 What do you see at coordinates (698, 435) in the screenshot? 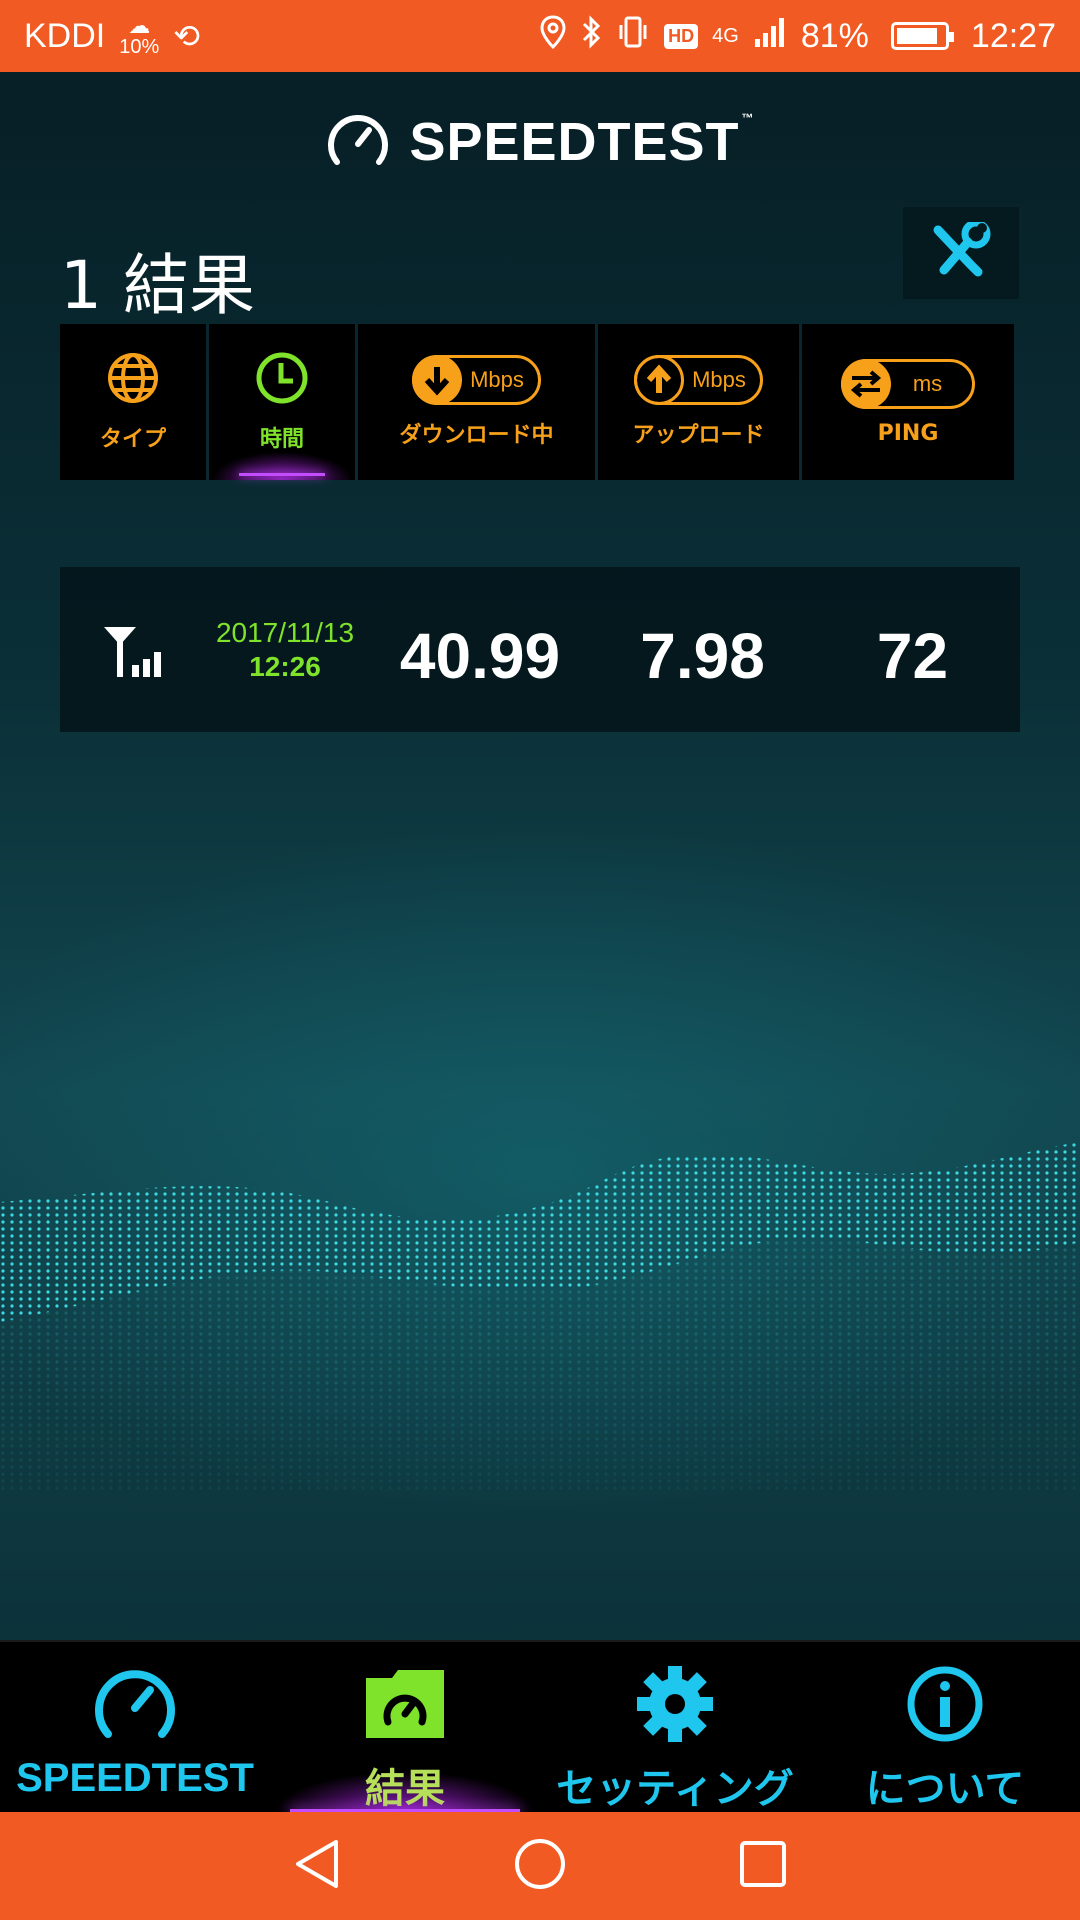
I see `column-upload-label: アップロード` at bounding box center [698, 435].